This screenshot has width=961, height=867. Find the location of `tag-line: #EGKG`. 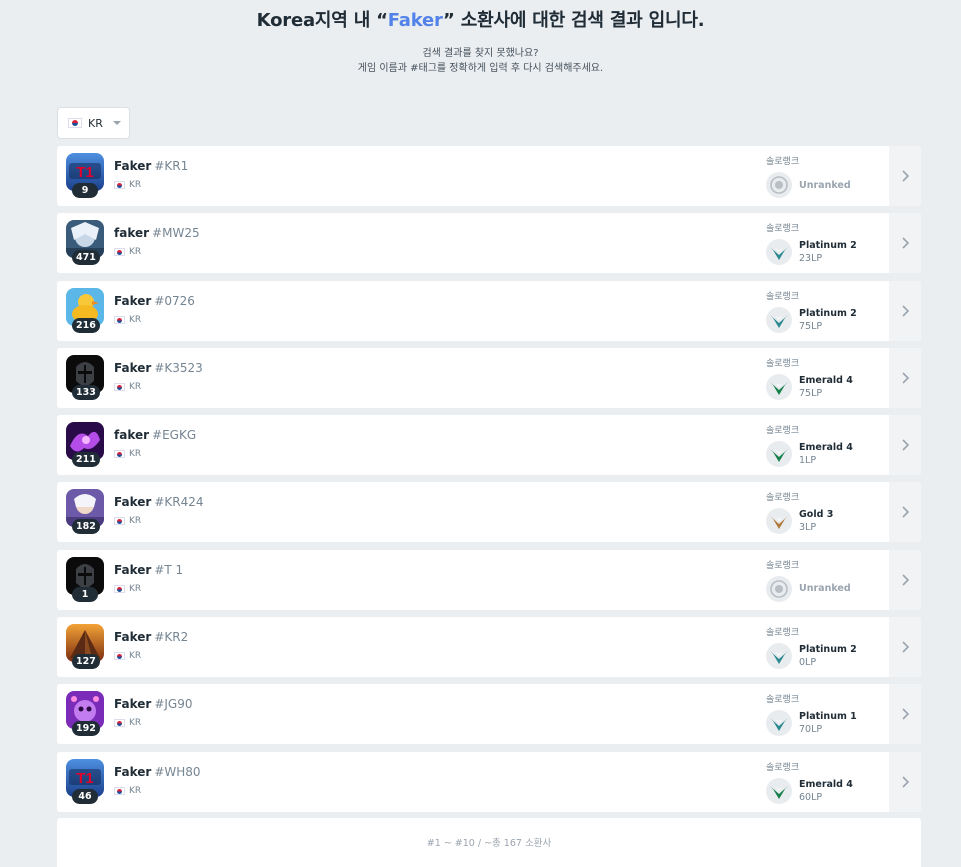

tag-line: #EGKG is located at coordinates (174, 435).